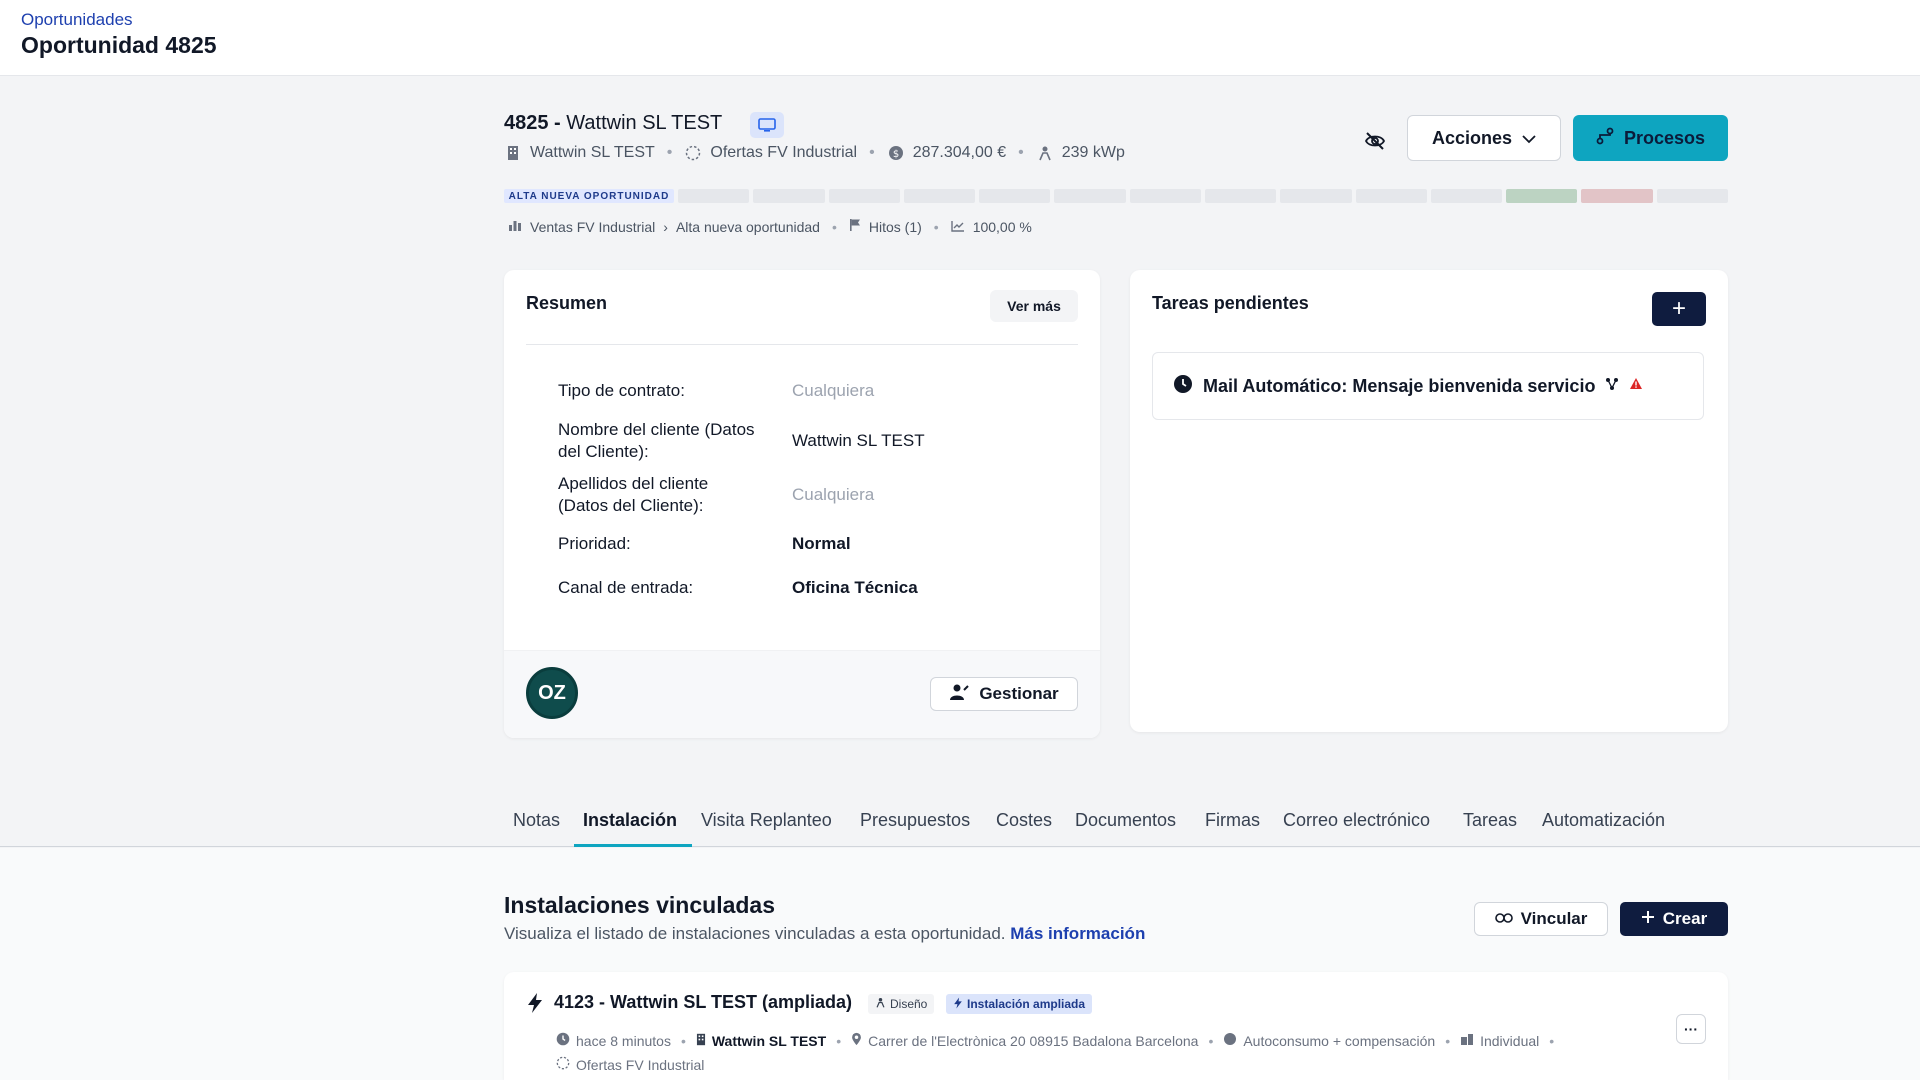  Describe the element at coordinates (1605, 138) in the screenshot. I see `process-icon` at that location.